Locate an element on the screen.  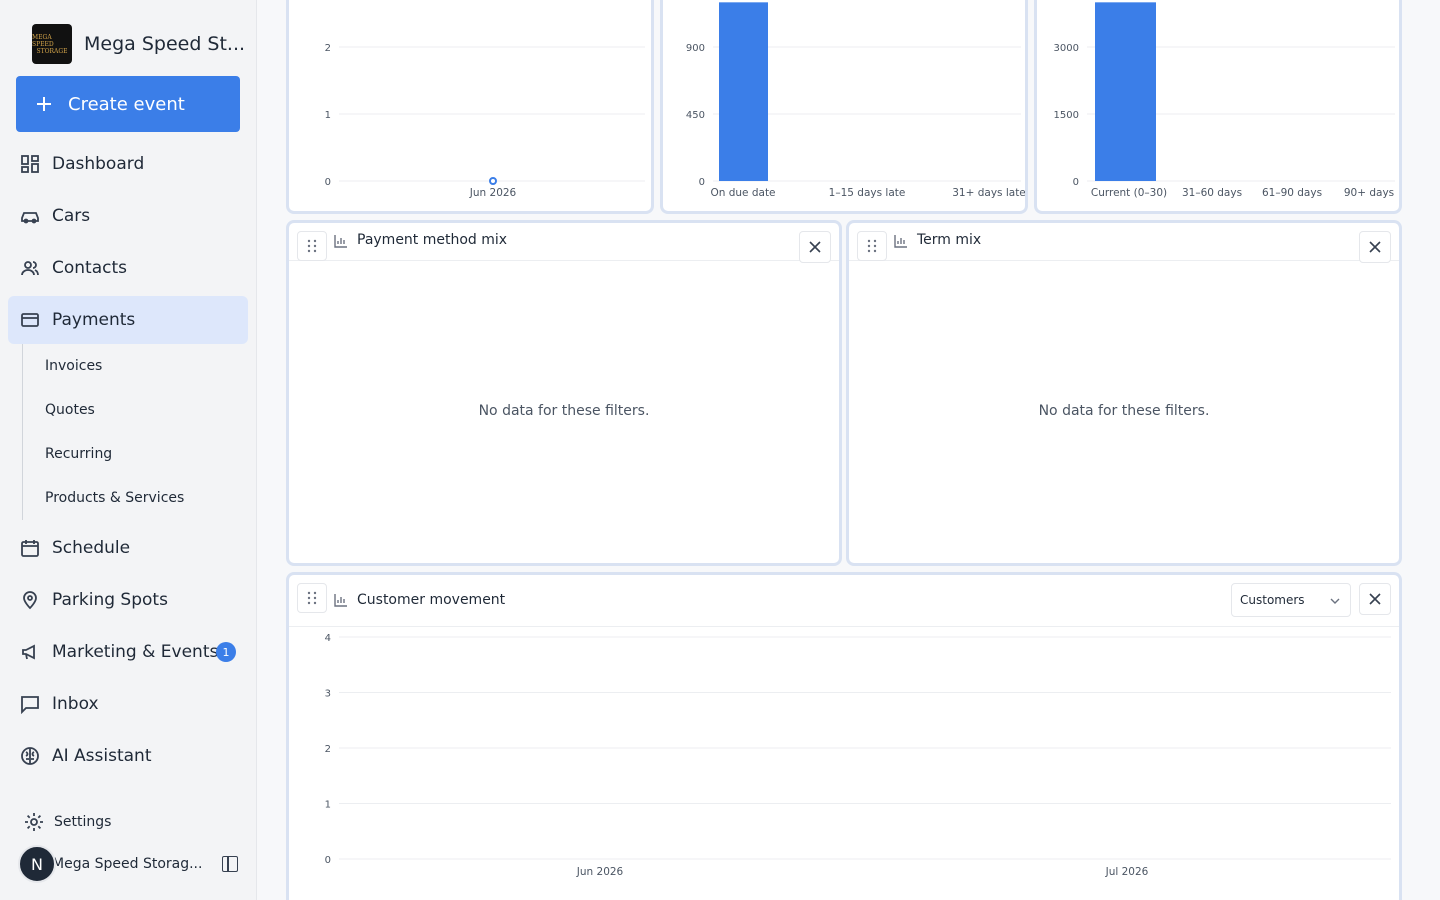
subnav-invoices: Invoices is located at coordinates (132, 366).